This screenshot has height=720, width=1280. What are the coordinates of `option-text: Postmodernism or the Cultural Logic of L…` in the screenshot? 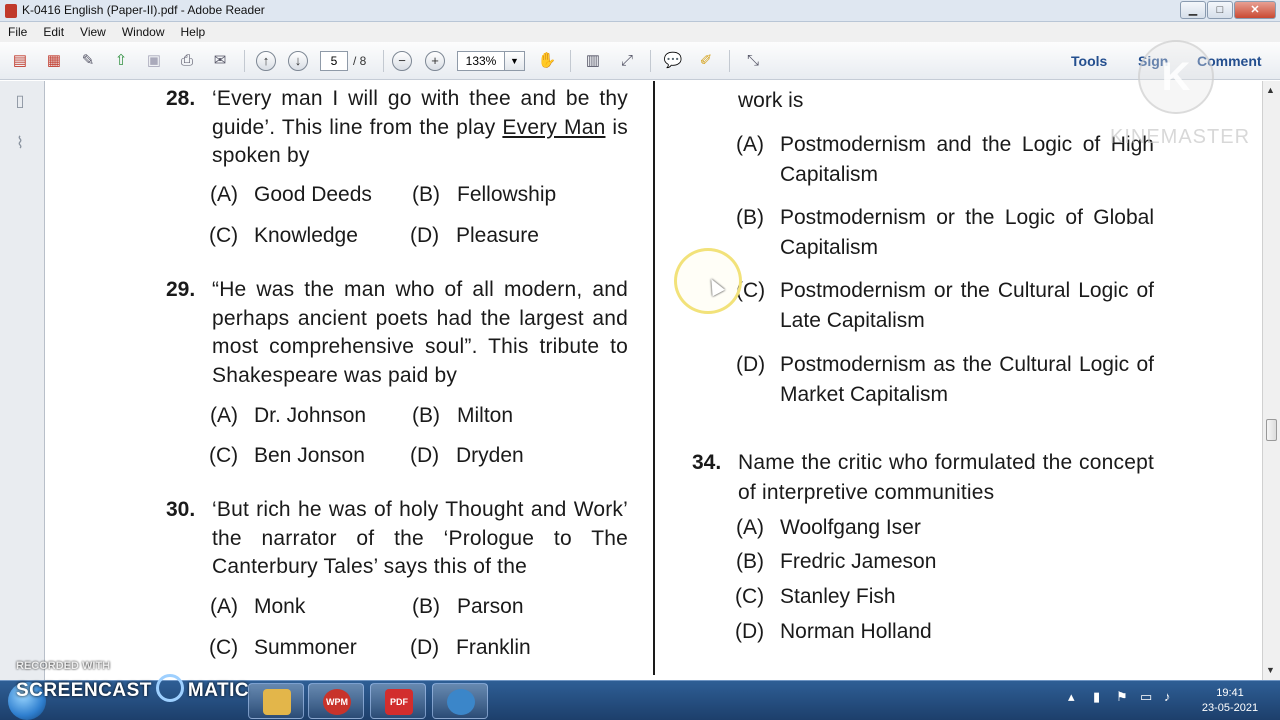 It's located at (967, 305).